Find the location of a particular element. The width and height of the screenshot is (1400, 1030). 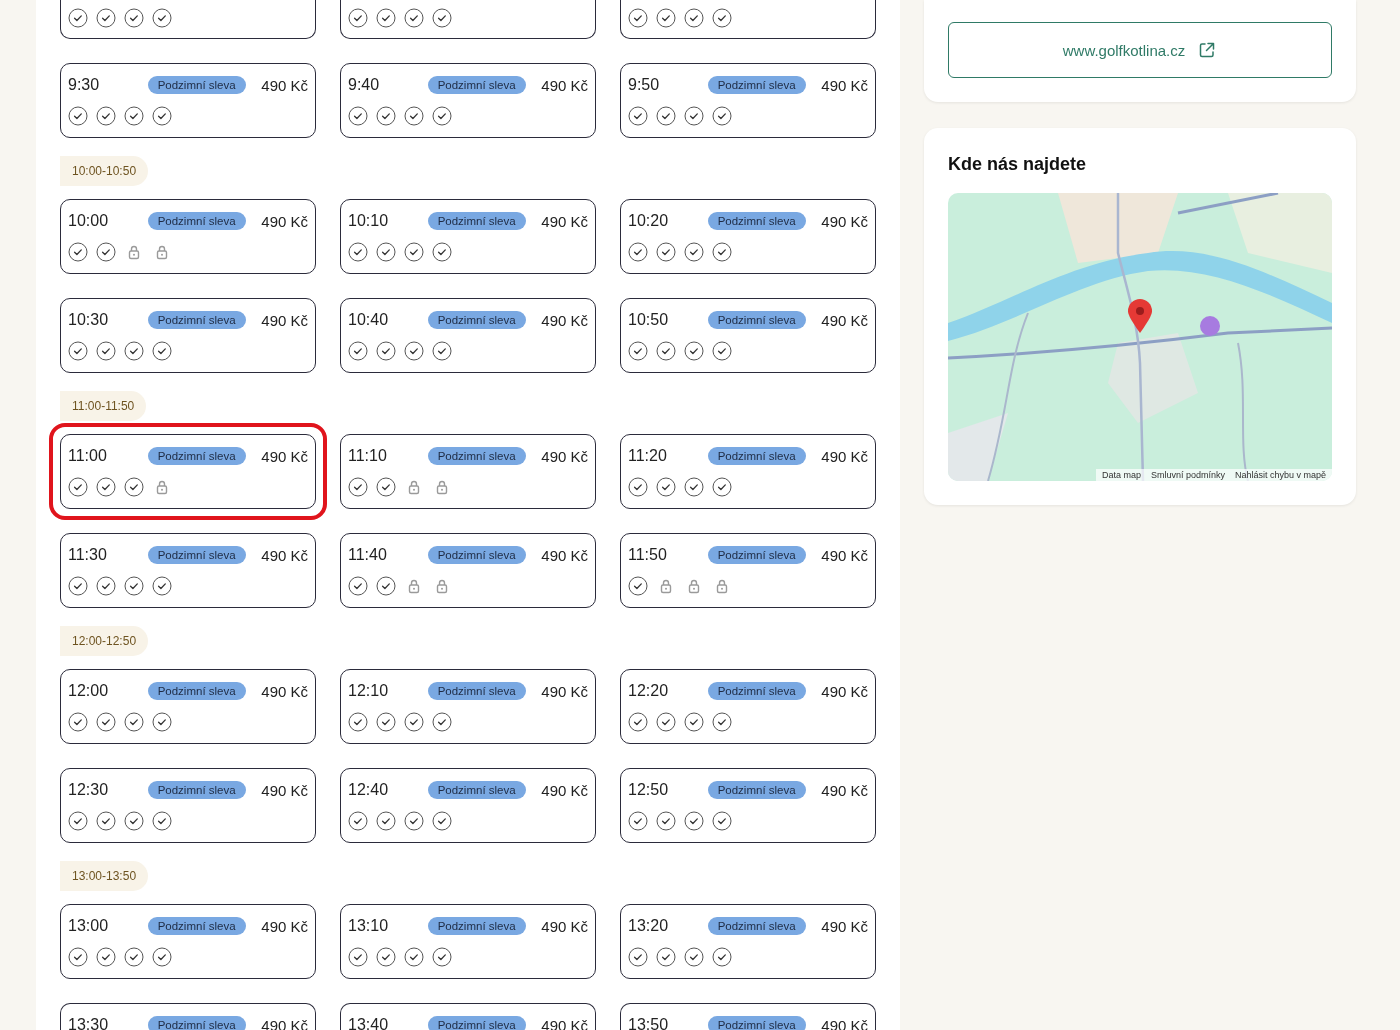

tee-time-card: 13:40 Podzimní sleva 490 Kč is located at coordinates (468, 1016).